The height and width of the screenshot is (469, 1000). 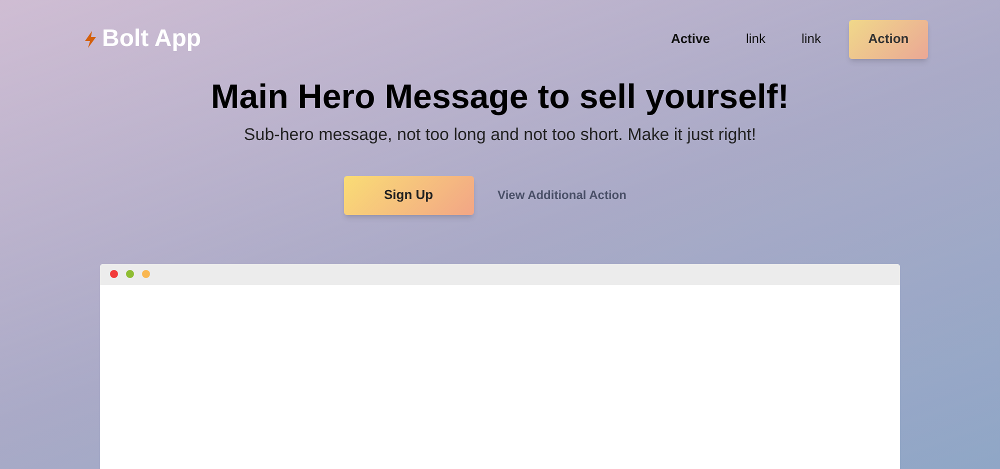 I want to click on nav-link: Active, so click(x=690, y=39).